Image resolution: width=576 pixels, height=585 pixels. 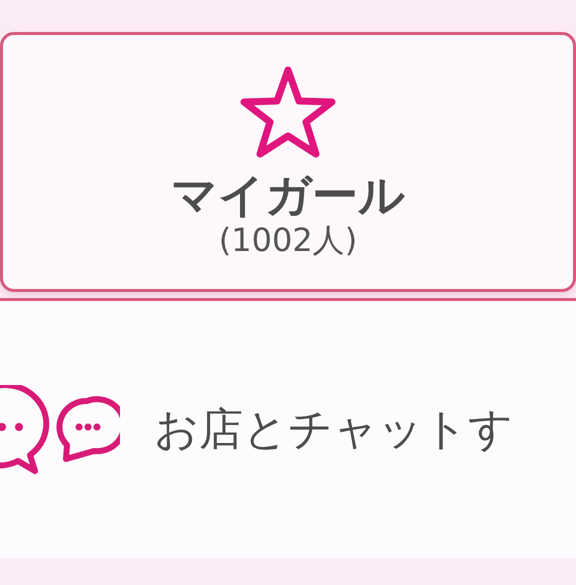 I want to click on count-label: (1002人), so click(x=288, y=240).